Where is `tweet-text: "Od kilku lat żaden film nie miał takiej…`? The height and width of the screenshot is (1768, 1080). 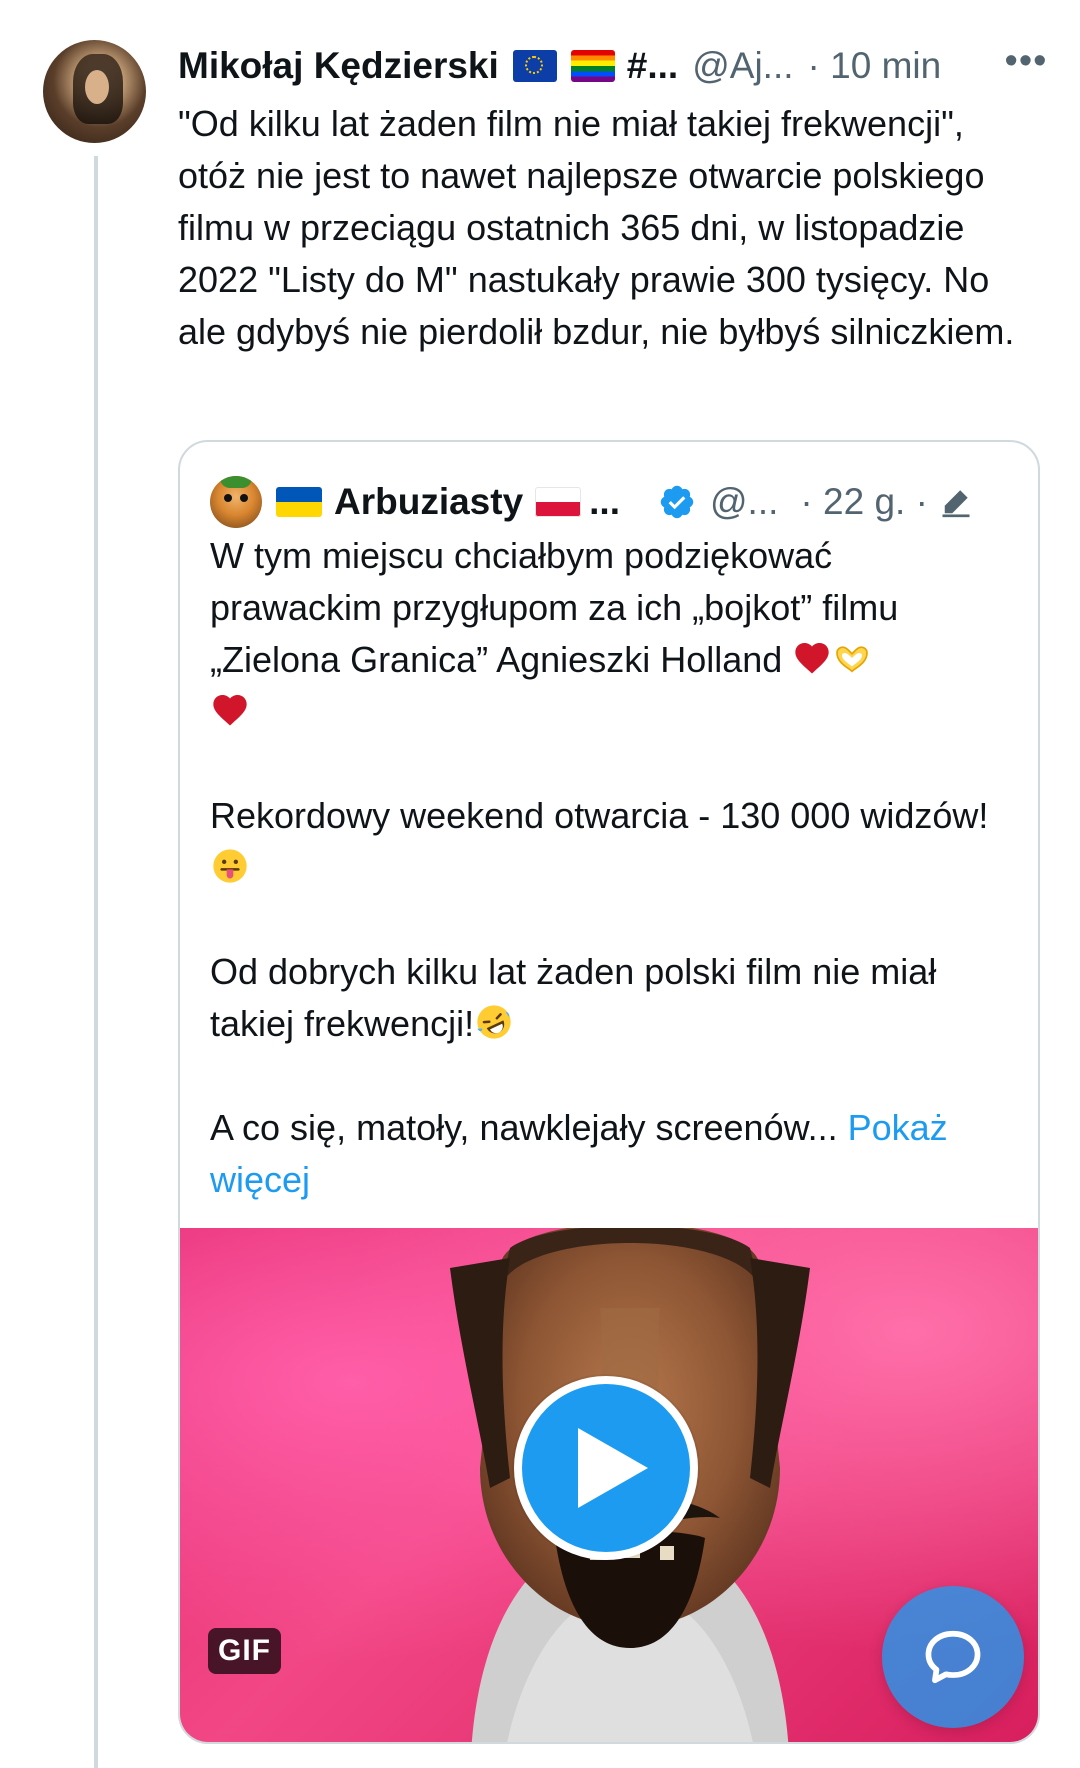
tweet-text: "Od kilku lat żaden film nie miał takiej… is located at coordinates (596, 227).